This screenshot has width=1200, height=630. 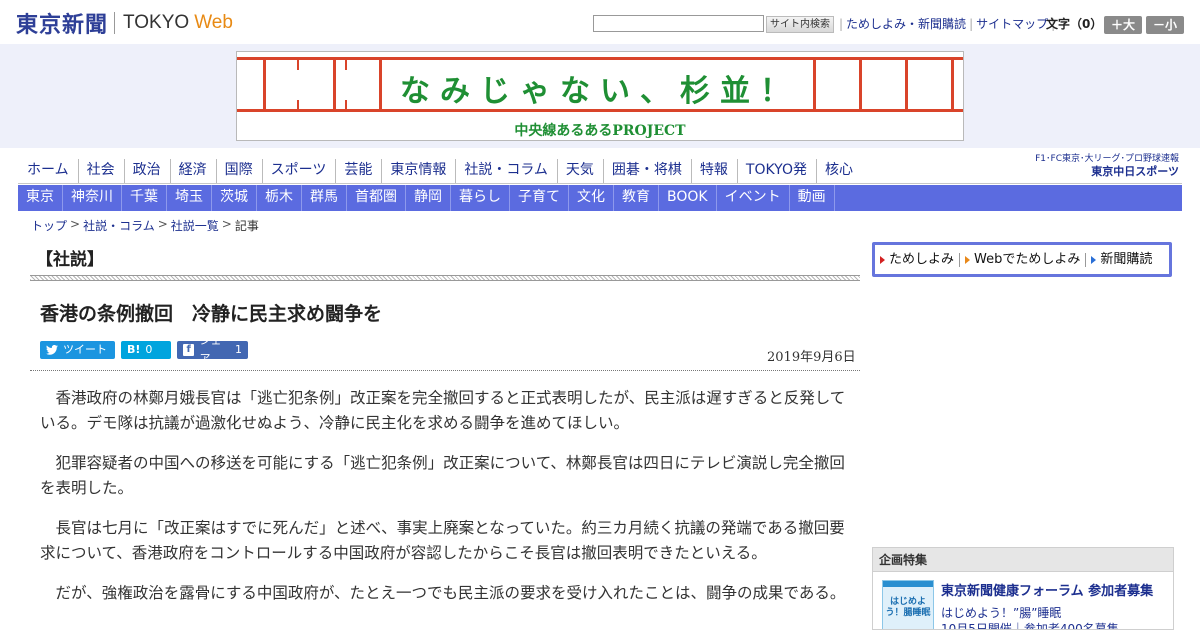 I want to click on nav-item-tokyo-info: 東京情報, so click(x=418, y=171).